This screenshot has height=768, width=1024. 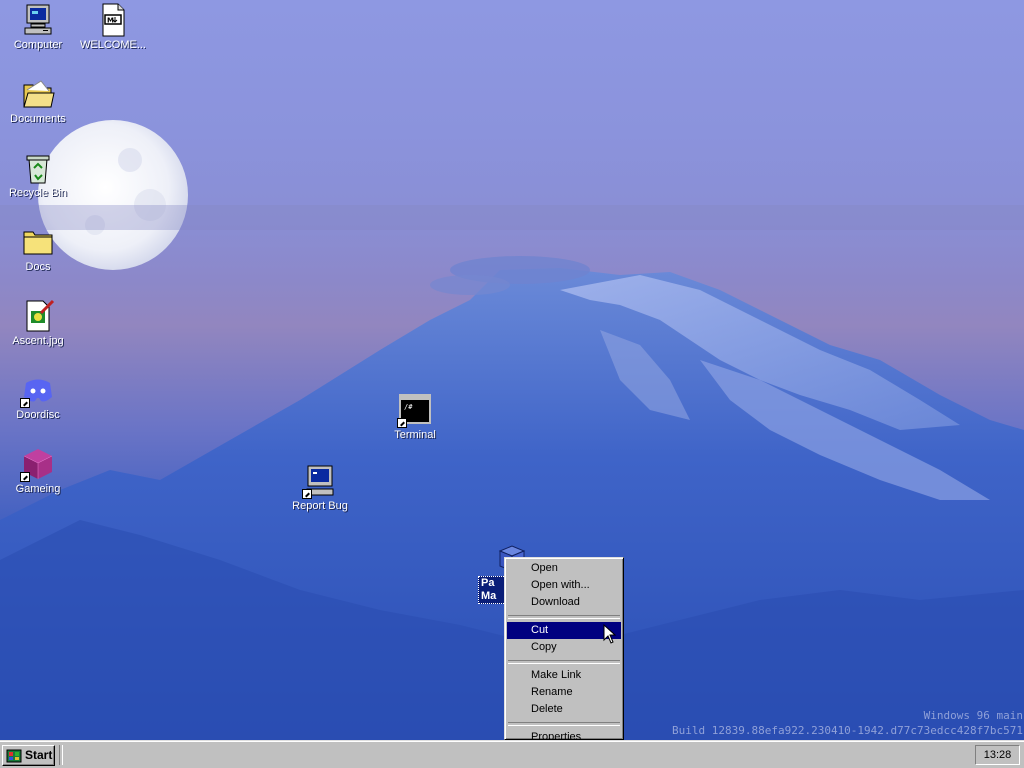 What do you see at coordinates (14, 756) in the screenshot?
I see `windows-logo-icon` at bounding box center [14, 756].